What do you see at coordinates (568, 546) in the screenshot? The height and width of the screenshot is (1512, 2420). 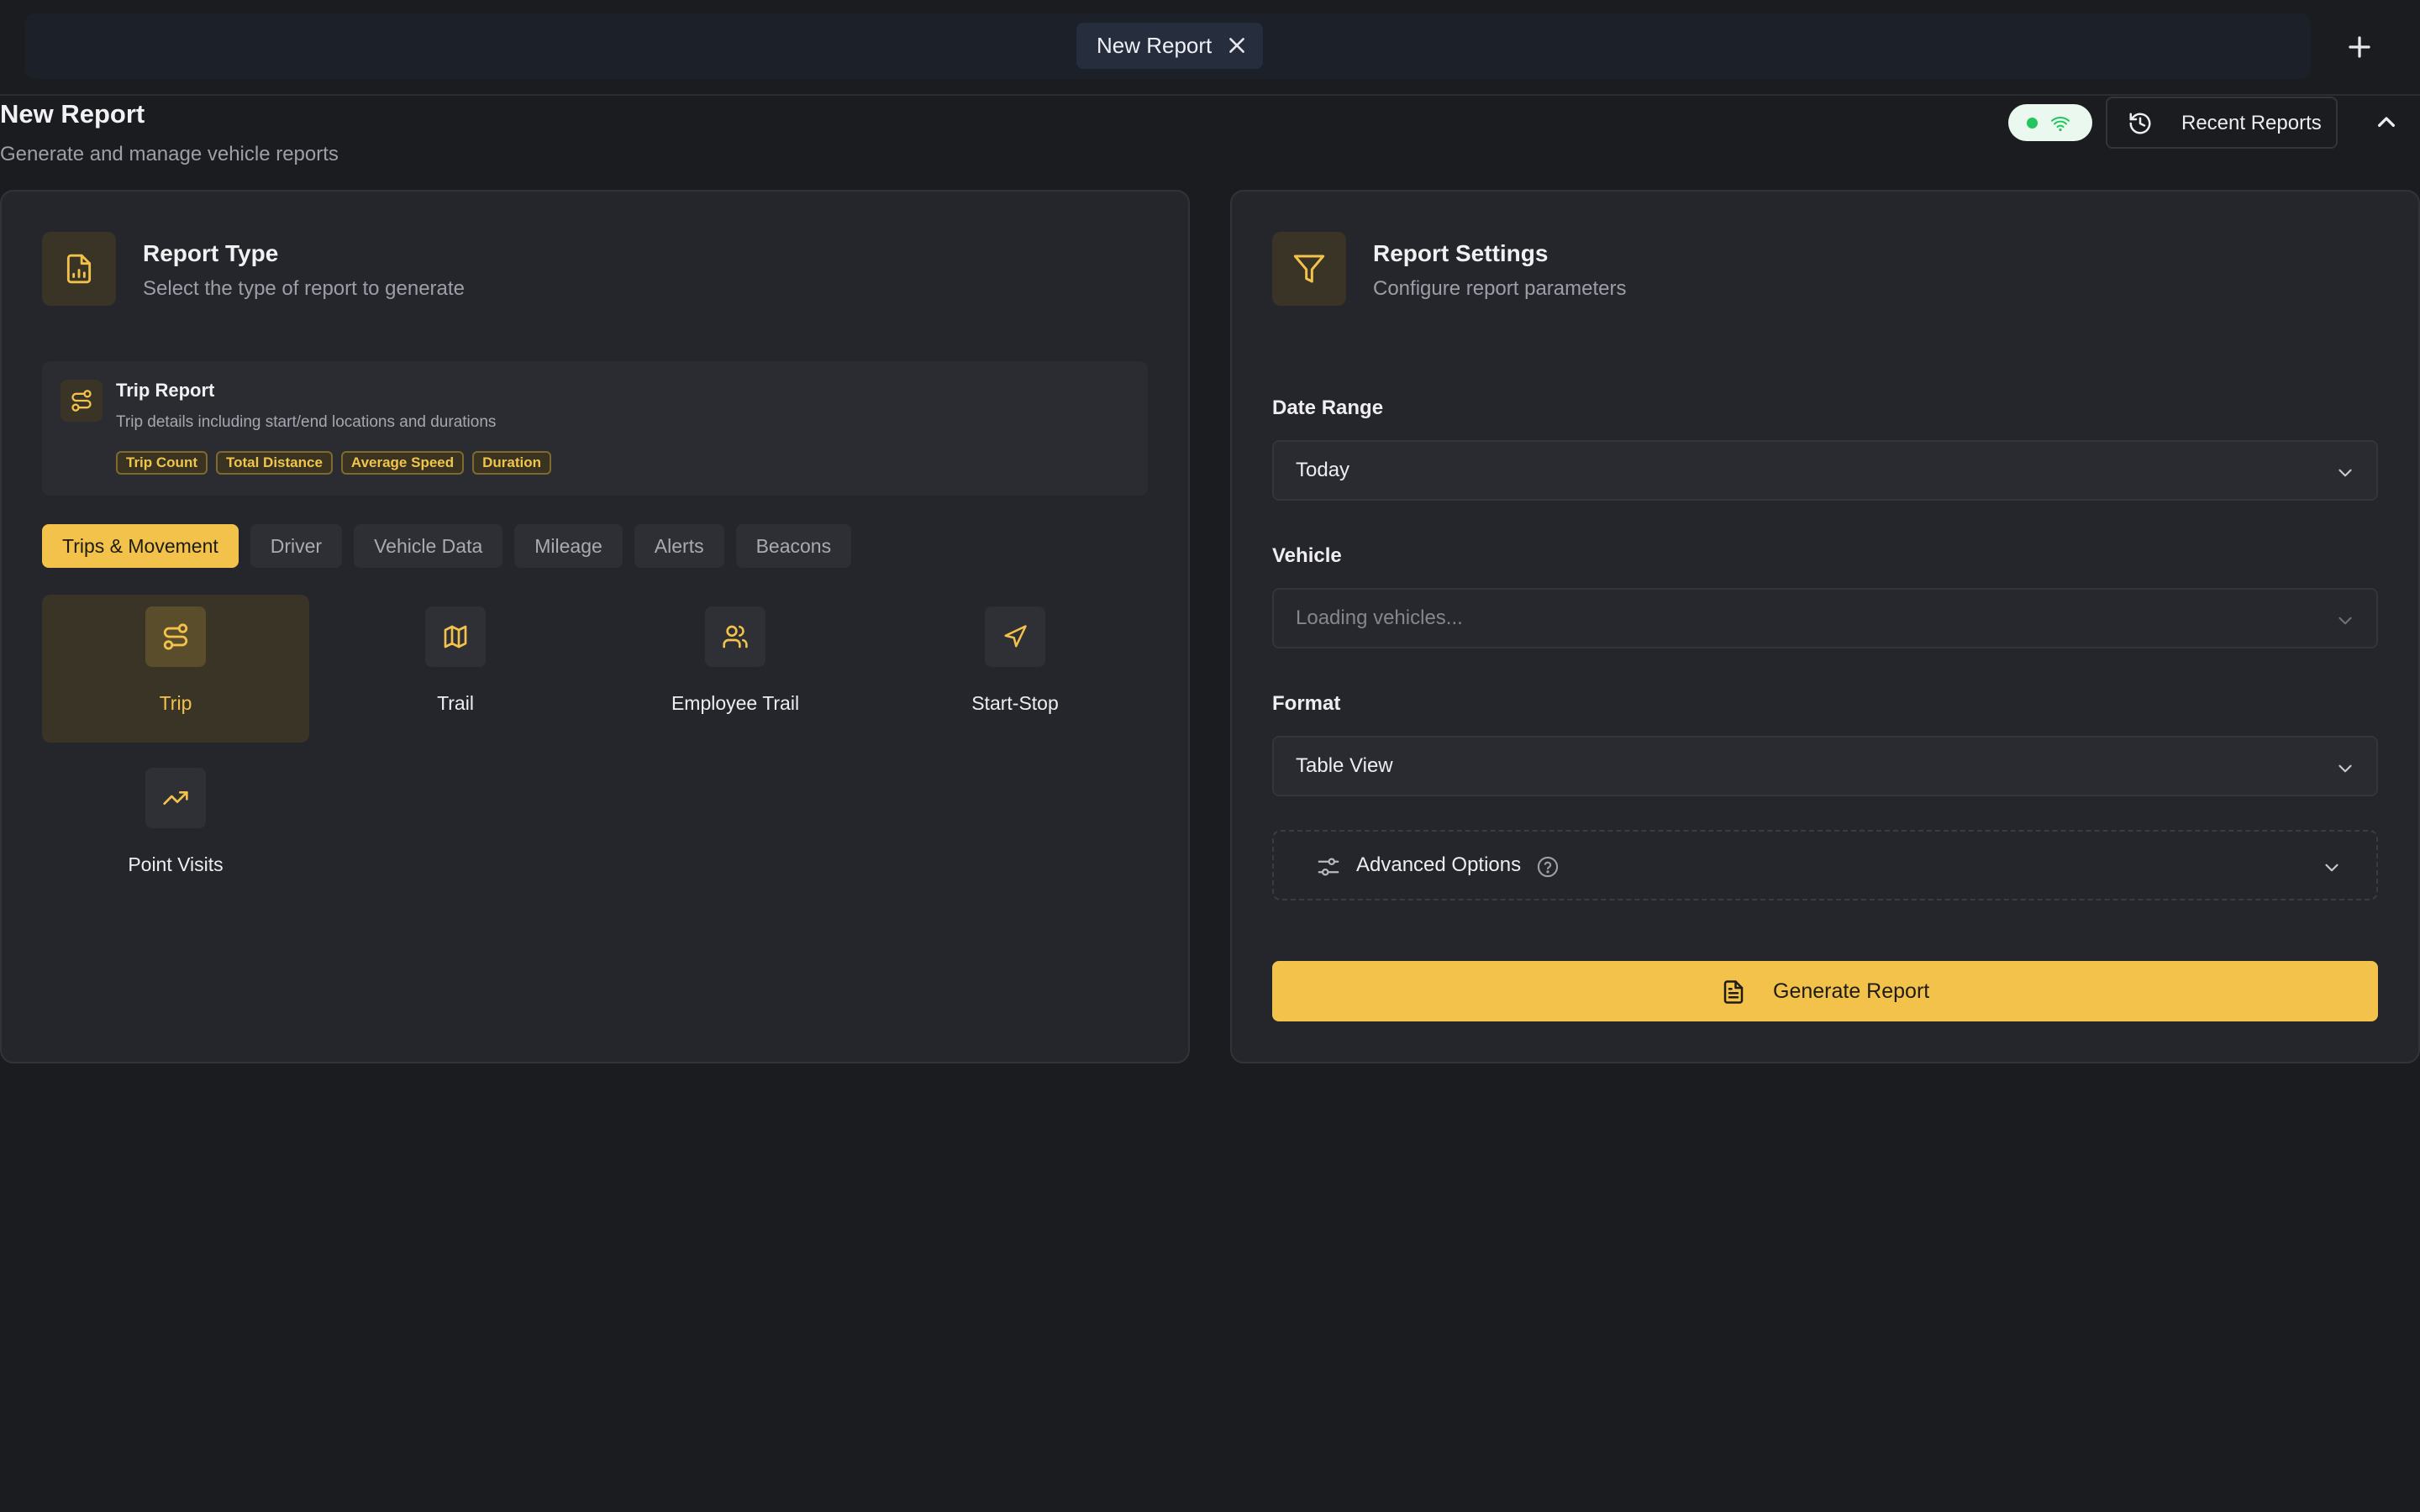 I see `tab-mileage: Mileage` at bounding box center [568, 546].